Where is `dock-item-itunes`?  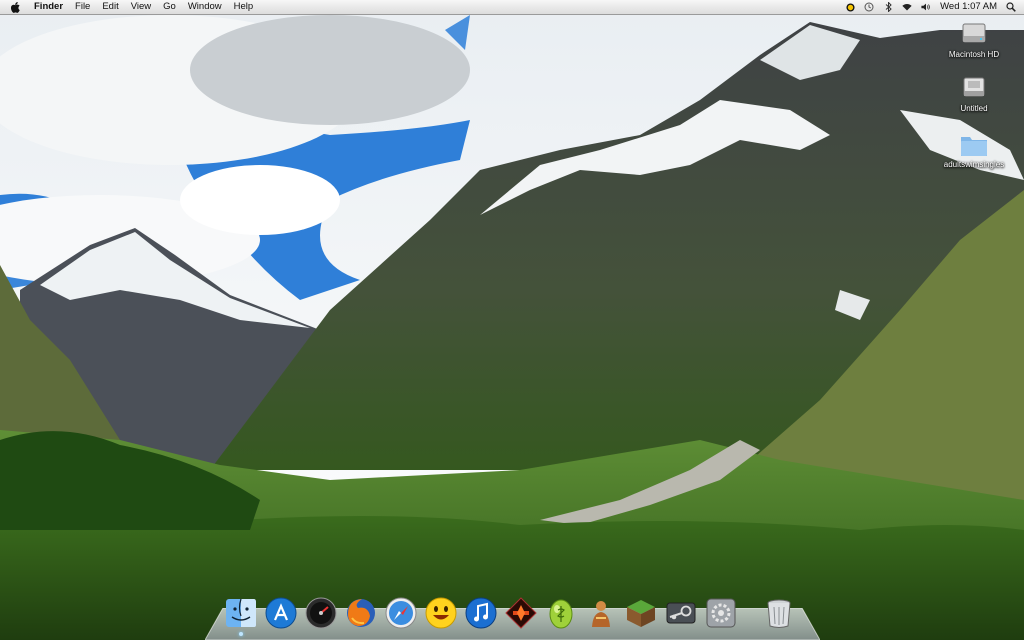 dock-item-itunes is located at coordinates (481, 613).